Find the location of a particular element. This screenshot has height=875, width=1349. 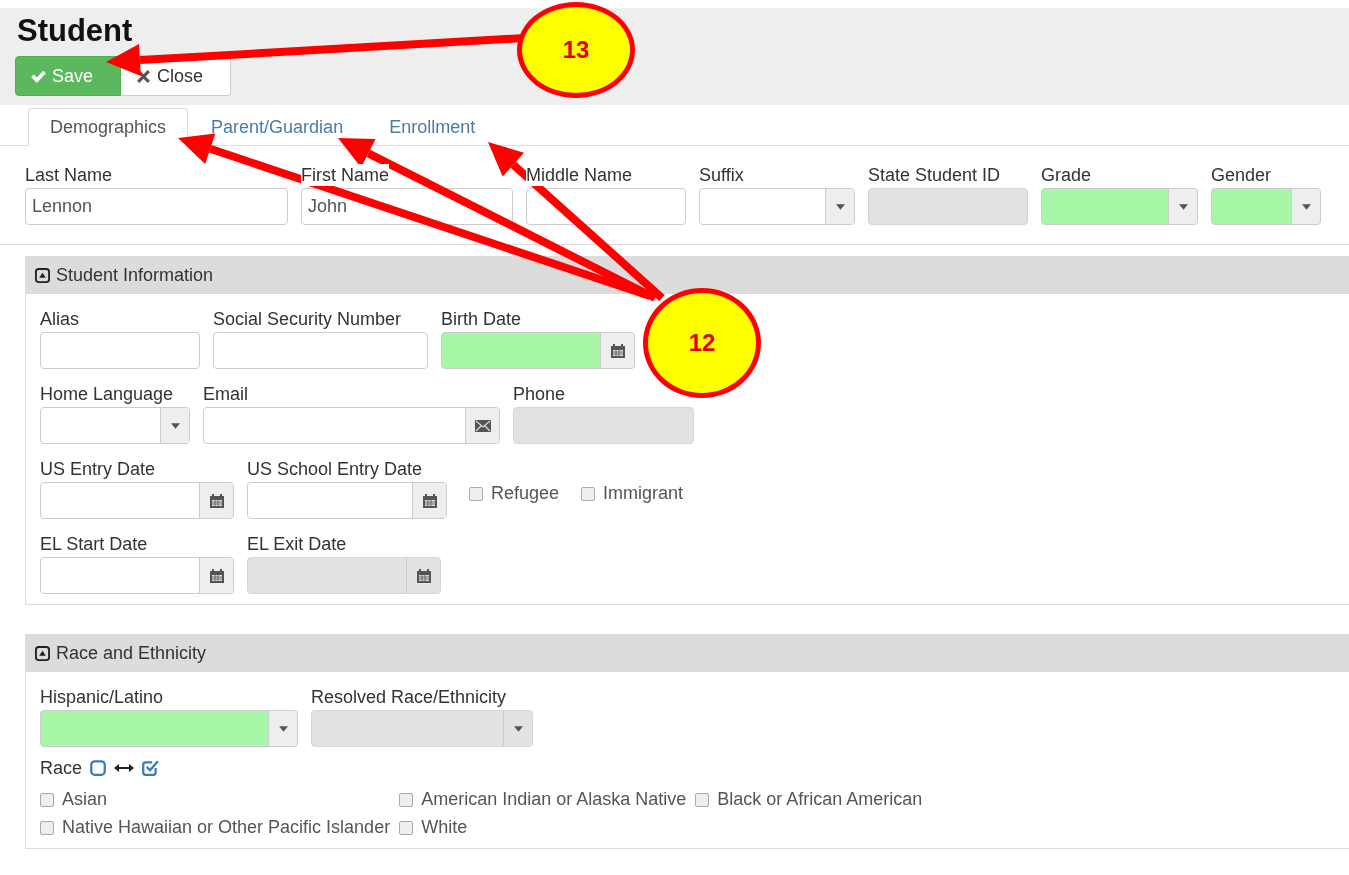

double-arrow-icon is located at coordinates (124, 768).